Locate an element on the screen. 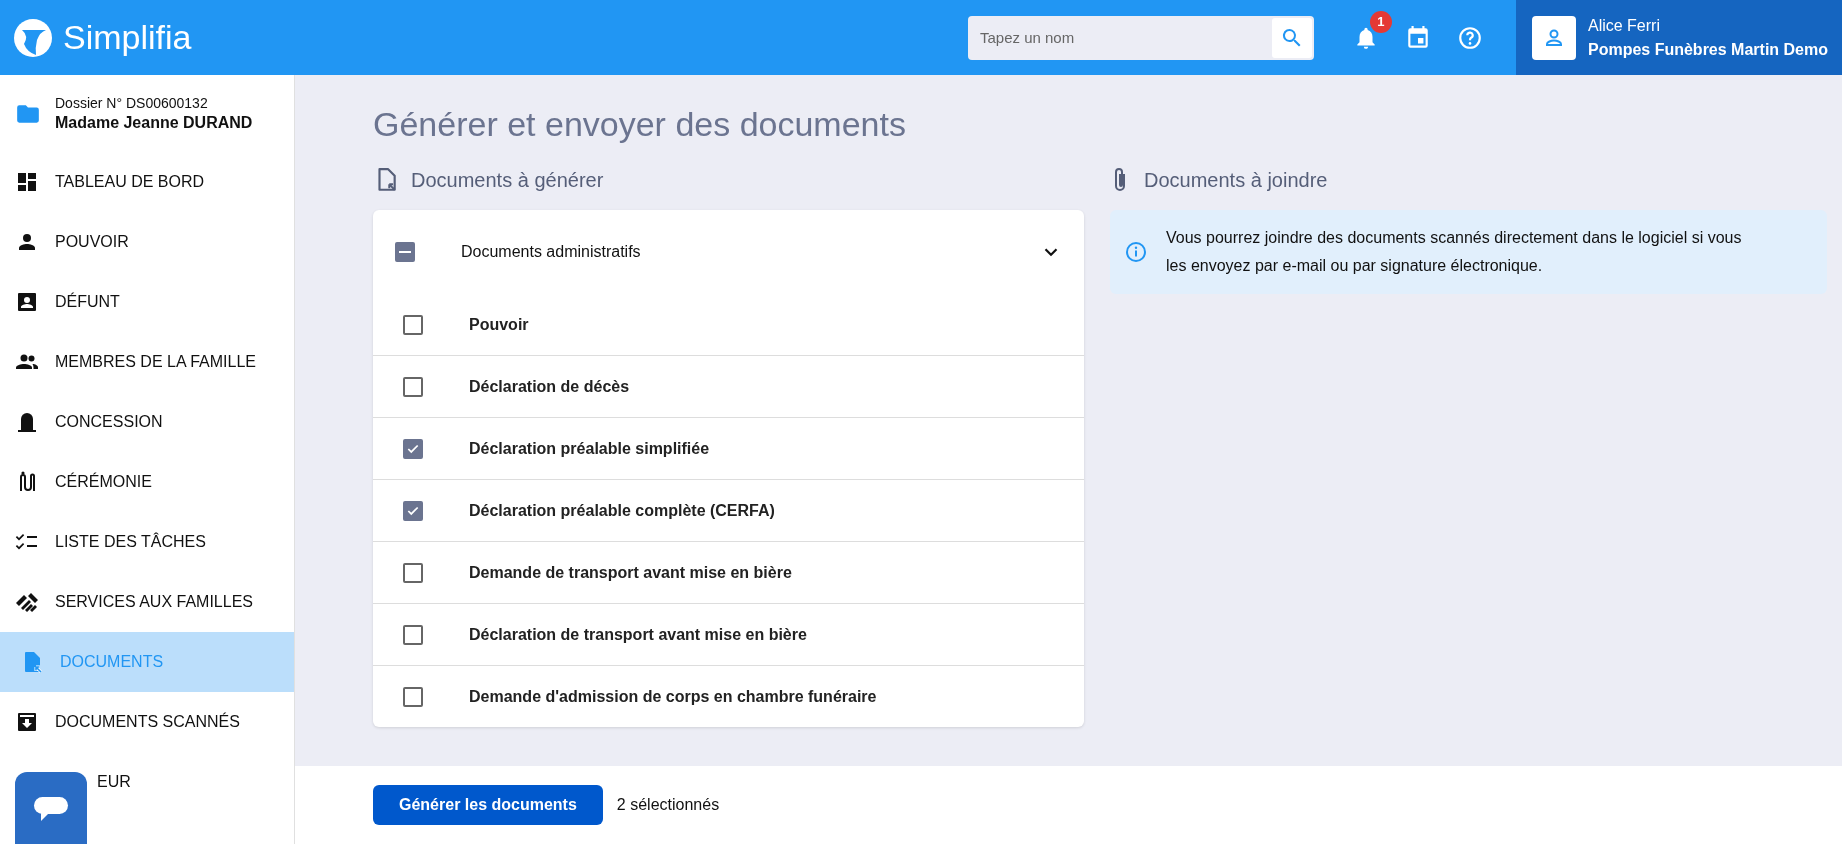 This screenshot has height=844, width=1842. search-bar: Tapez un nom is located at coordinates (1140, 37).